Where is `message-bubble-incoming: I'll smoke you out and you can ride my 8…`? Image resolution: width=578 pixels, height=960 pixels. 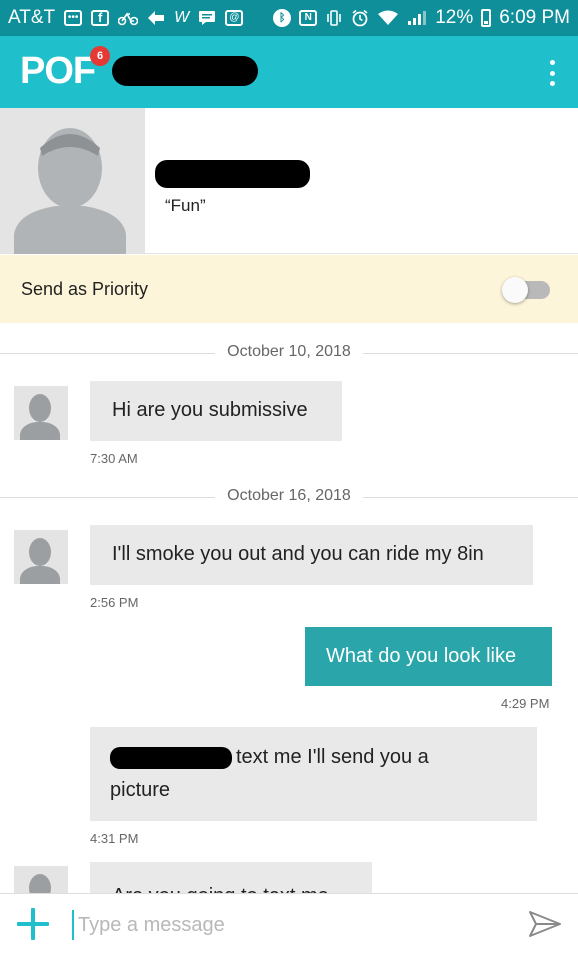
message-bubble-incoming: I'll smoke you out and you can ride my 8… is located at coordinates (311, 555).